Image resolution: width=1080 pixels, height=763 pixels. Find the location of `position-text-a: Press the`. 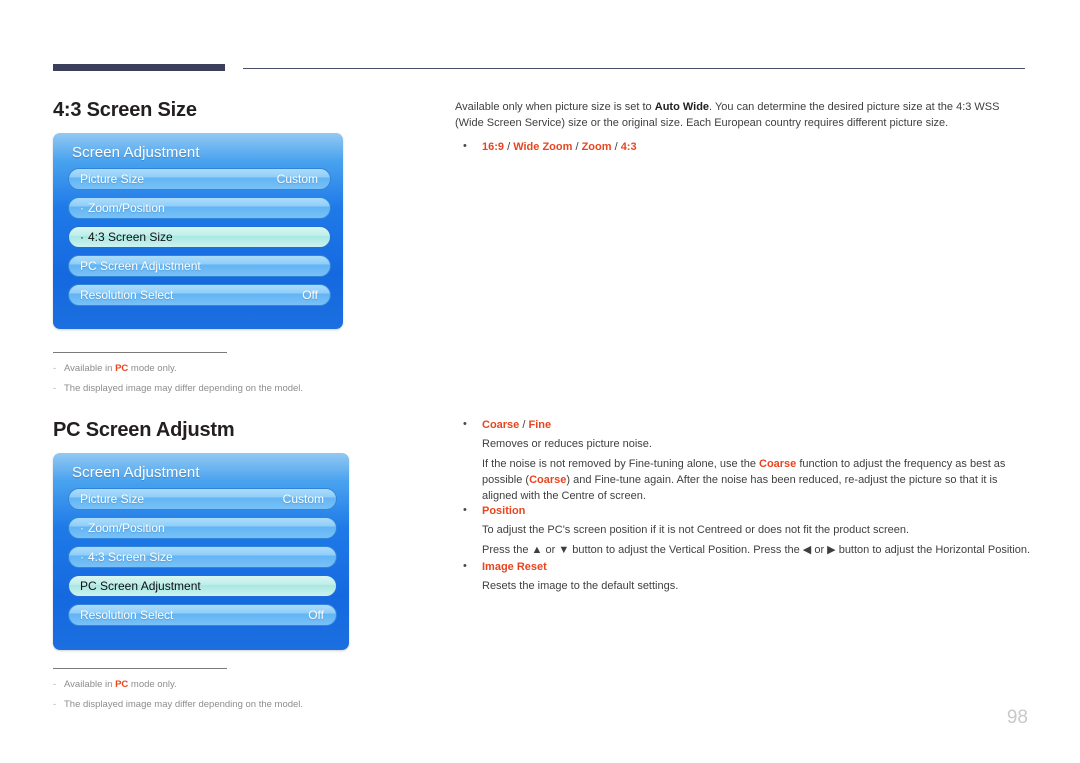

position-text-a: Press the is located at coordinates (507, 549).